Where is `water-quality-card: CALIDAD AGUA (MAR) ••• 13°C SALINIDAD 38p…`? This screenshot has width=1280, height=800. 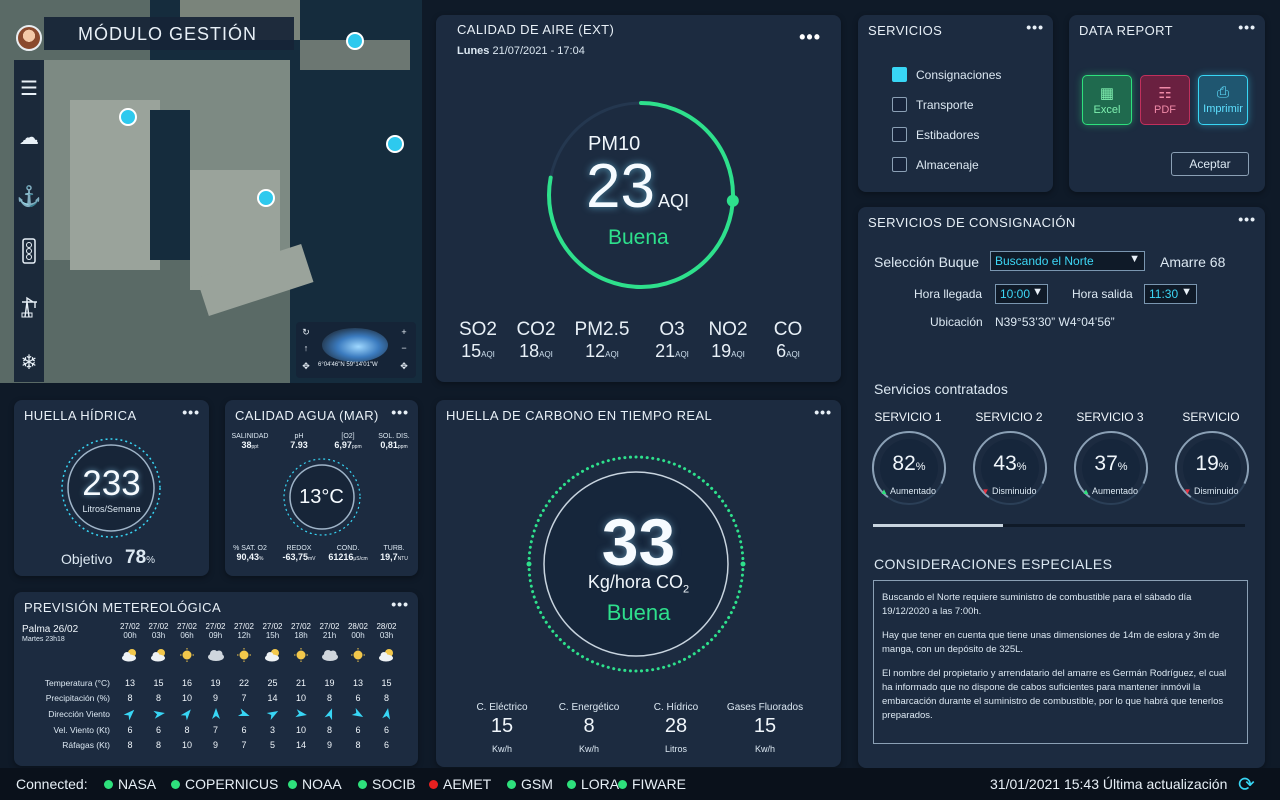
water-quality-card: CALIDAD AGUA (MAR) ••• 13°C SALINIDAD 38p… is located at coordinates (321, 488).